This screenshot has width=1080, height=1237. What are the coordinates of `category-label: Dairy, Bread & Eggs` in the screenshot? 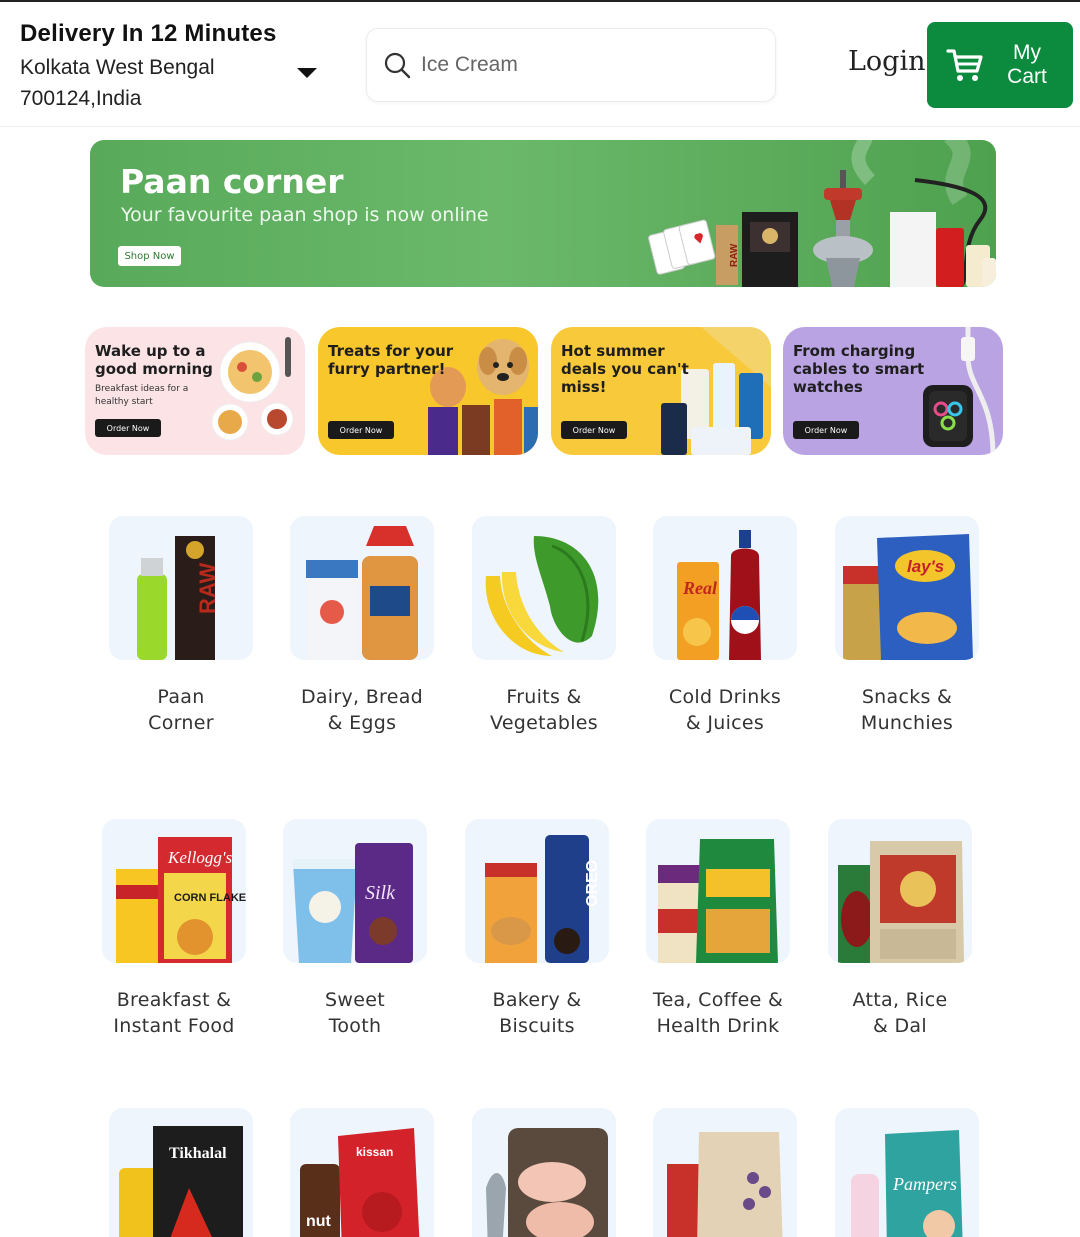 It's located at (362, 710).